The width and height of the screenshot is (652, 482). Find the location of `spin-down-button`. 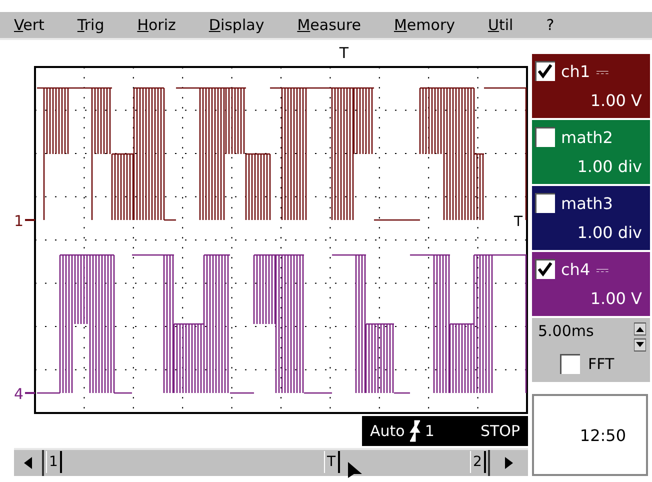

spin-down-button is located at coordinates (640, 345).